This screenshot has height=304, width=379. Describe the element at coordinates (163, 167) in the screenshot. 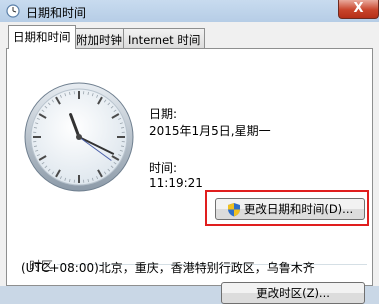

I see `time-label: 时间:` at that location.